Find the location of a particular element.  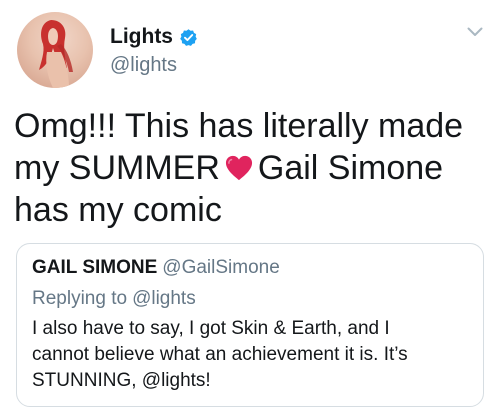

tweet-text-line: Omg!!! This has literally made is located at coordinates (239, 126).